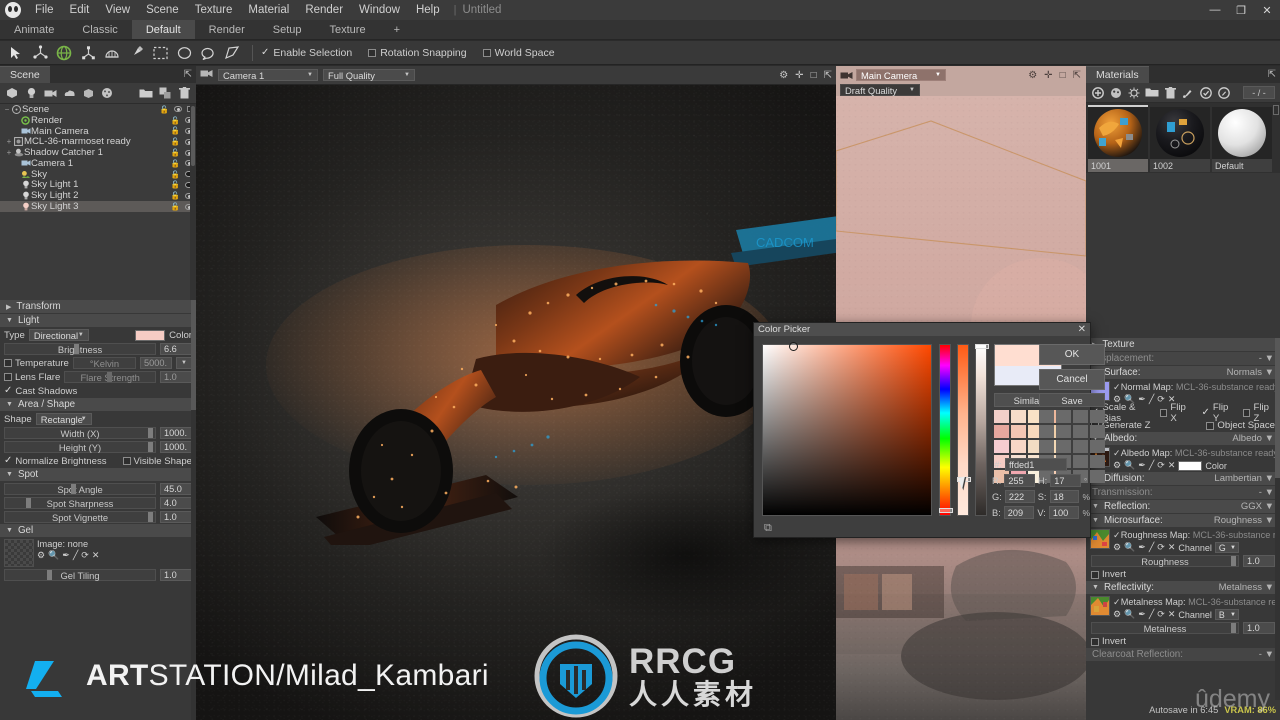 The width and height of the screenshot is (1280, 720). Describe the element at coordinates (1190, 465) in the screenshot. I see `albedo-color-swatch` at that location.